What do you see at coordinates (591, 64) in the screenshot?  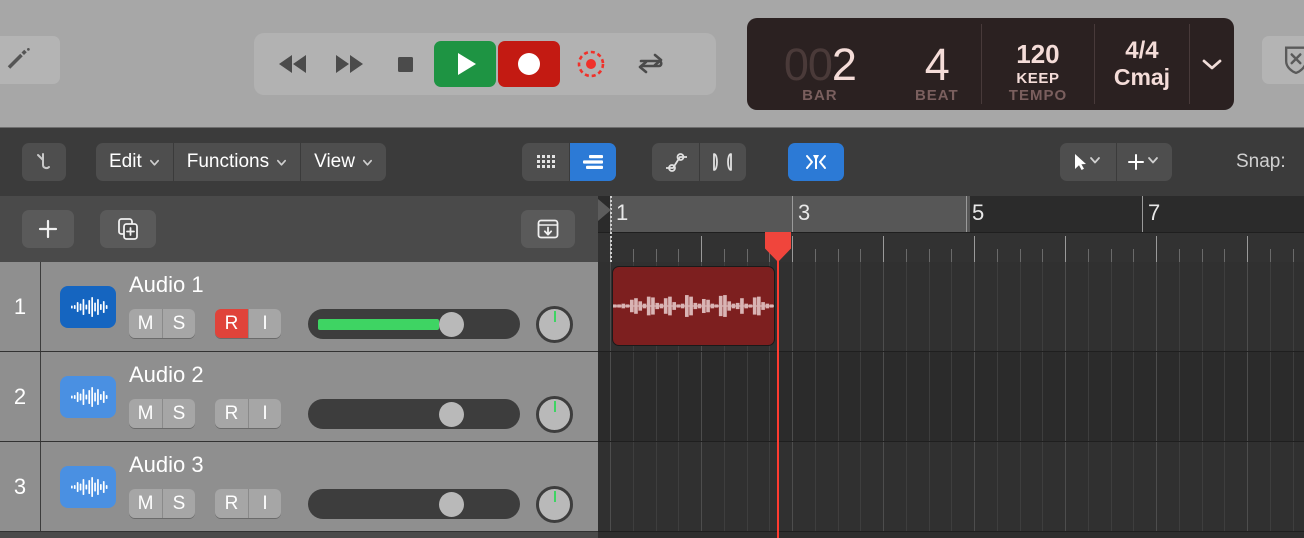 I see `record-enable-toggle` at bounding box center [591, 64].